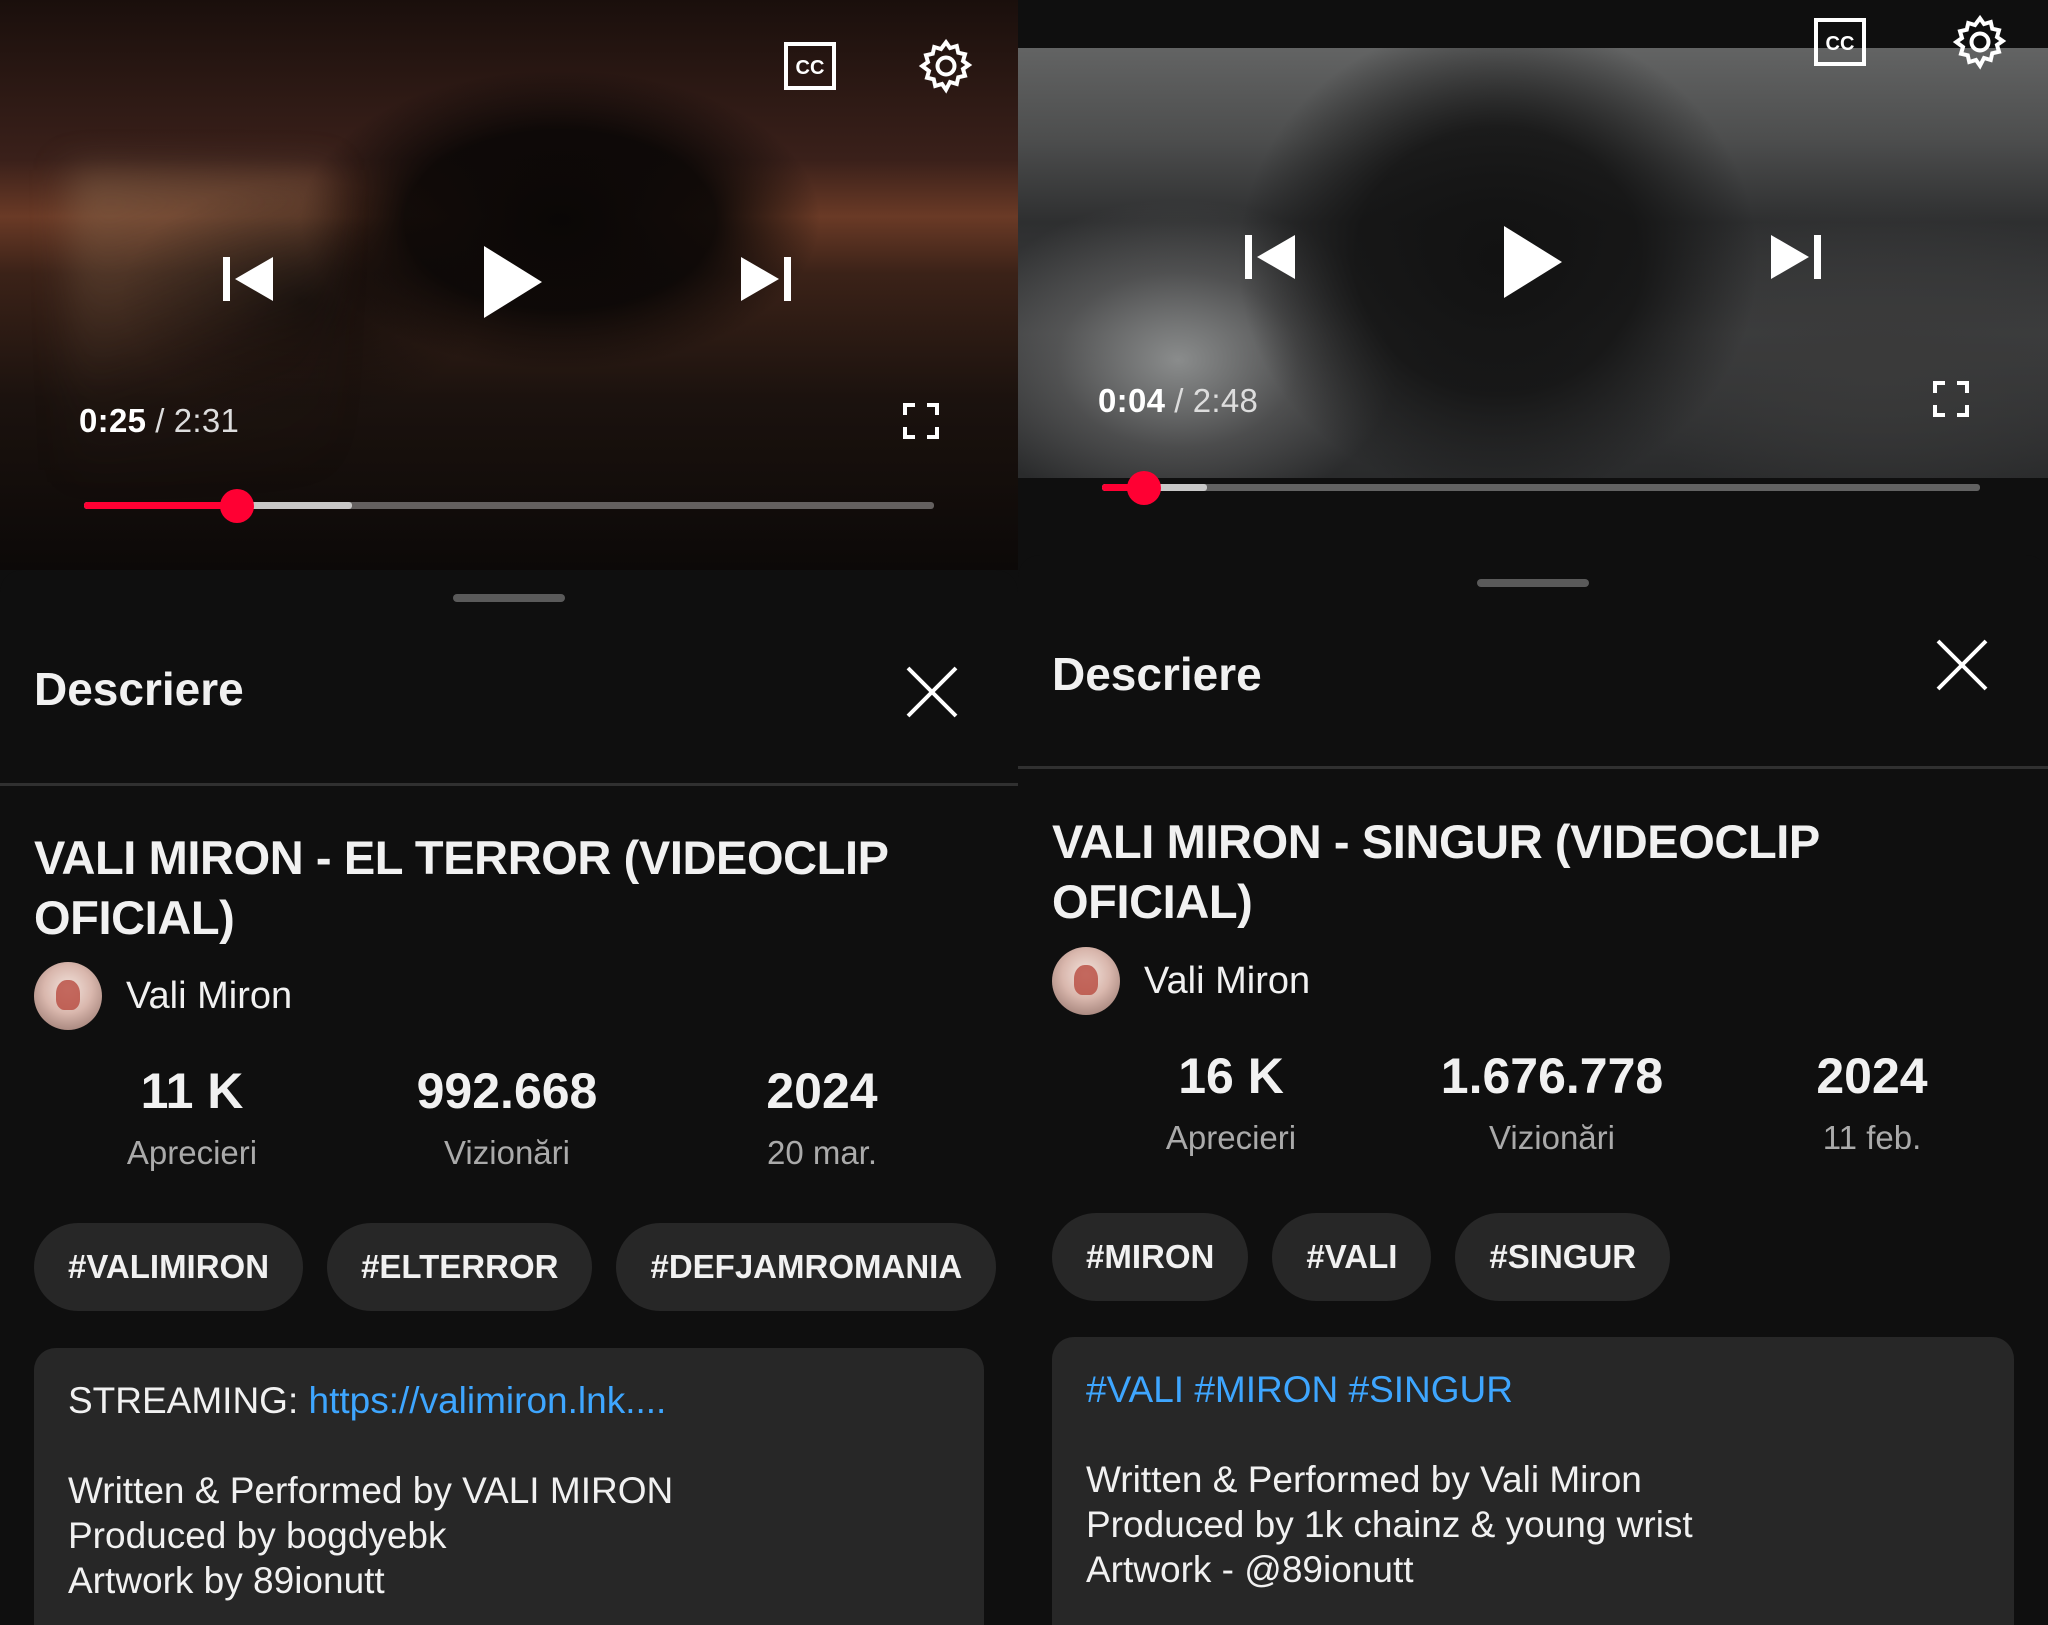  Describe the element at coordinates (460, 1267) in the screenshot. I see `hashtag-chip: #ELTERROR` at that location.